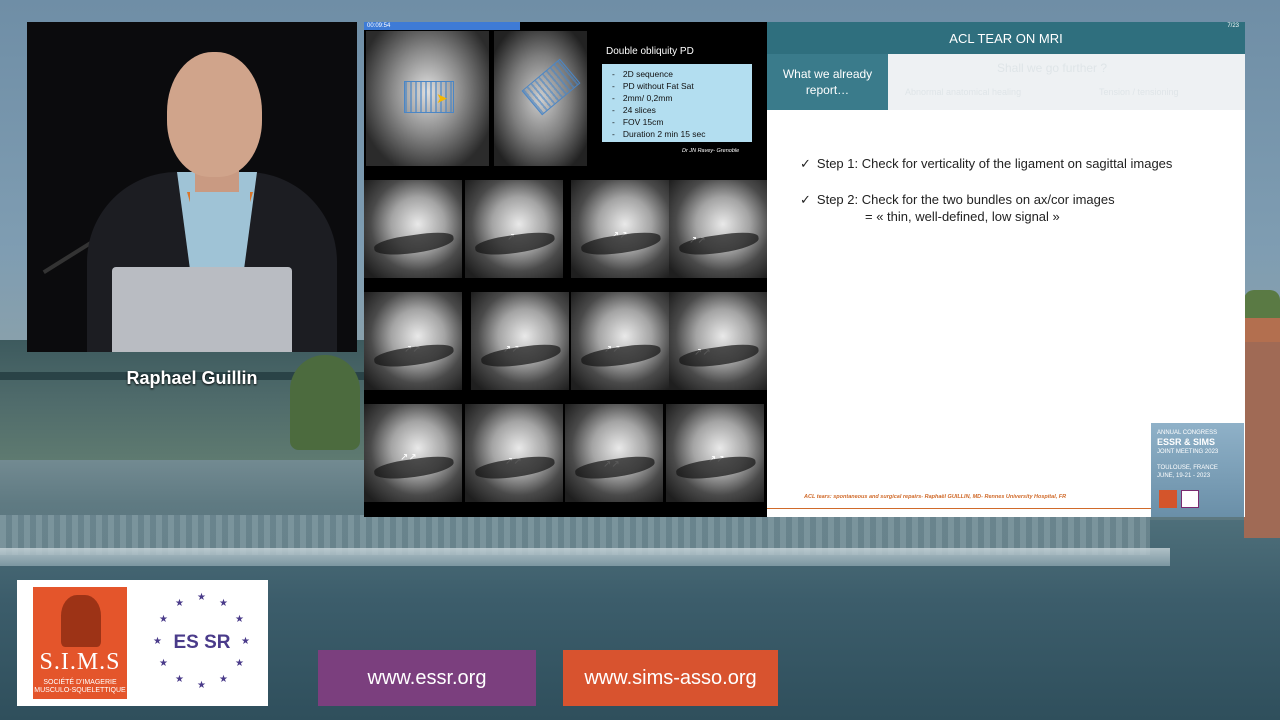 This screenshot has height=720, width=1280. I want to click on mri-param: 24 slices, so click(679, 110).